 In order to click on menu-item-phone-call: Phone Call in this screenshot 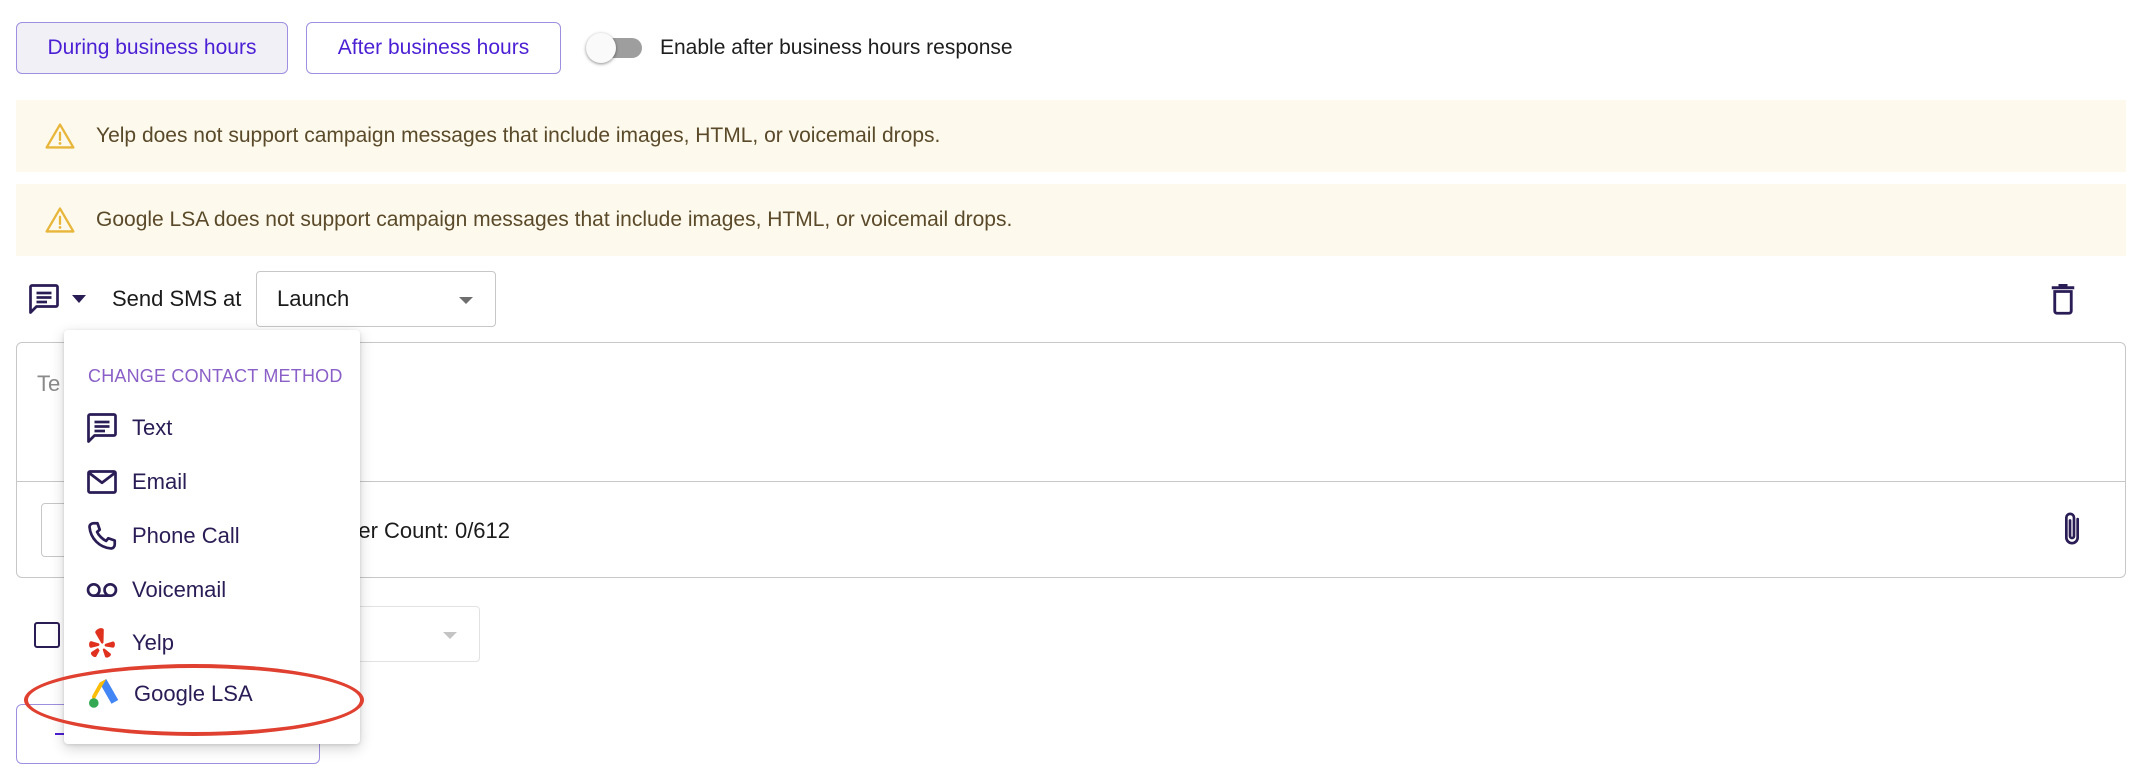, I will do `click(162, 536)`.